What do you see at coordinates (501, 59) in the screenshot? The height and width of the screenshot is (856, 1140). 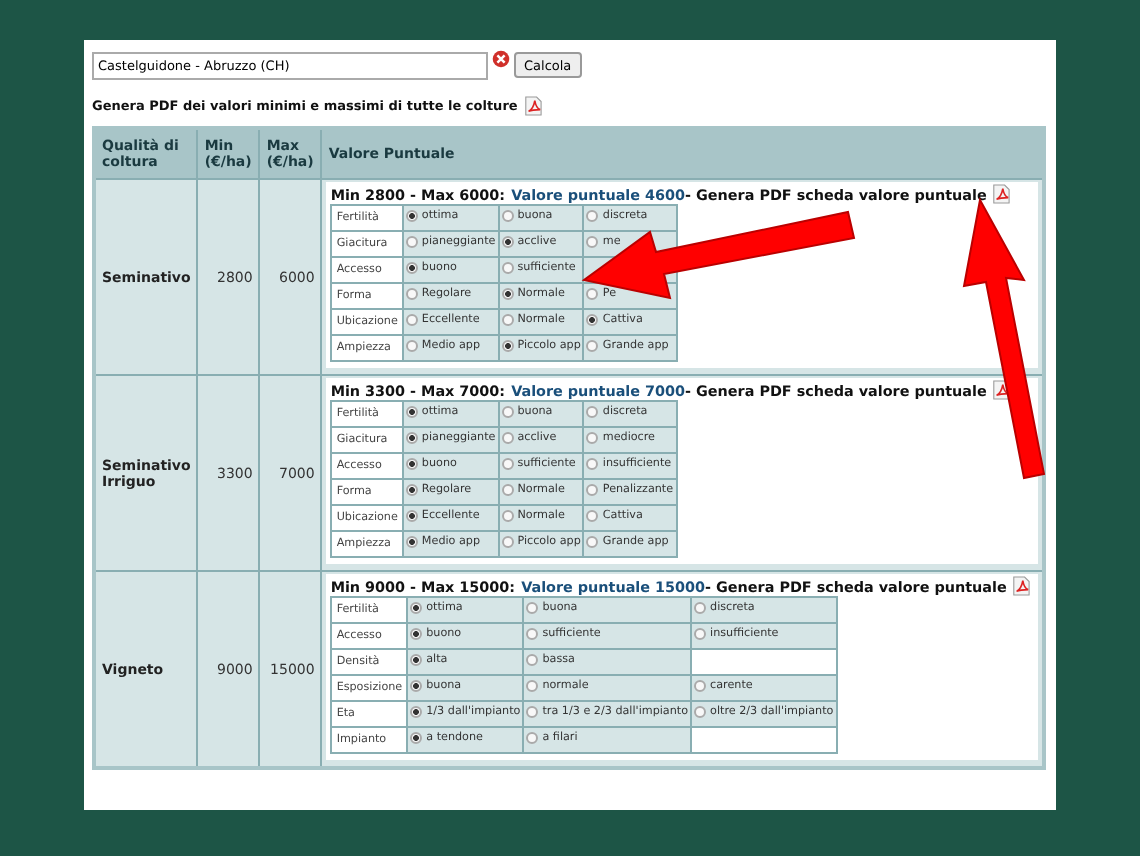 I see `clear-icon` at bounding box center [501, 59].